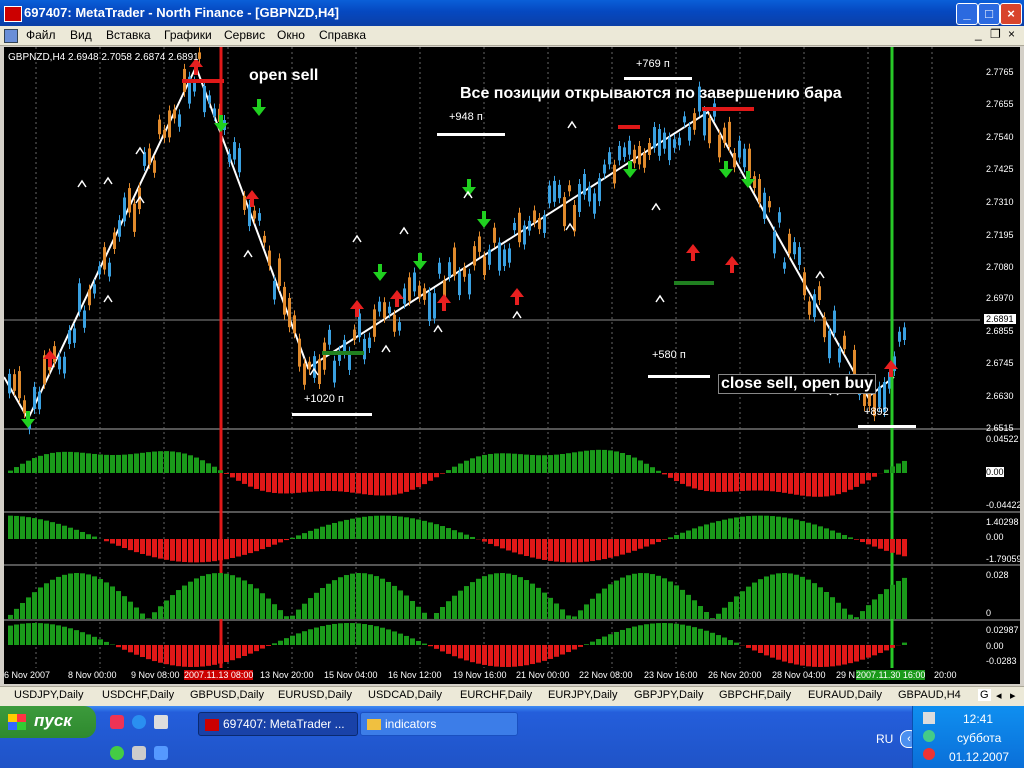  Describe the element at coordinates (989, 14) in the screenshot. I see `maximize-button: □` at that location.